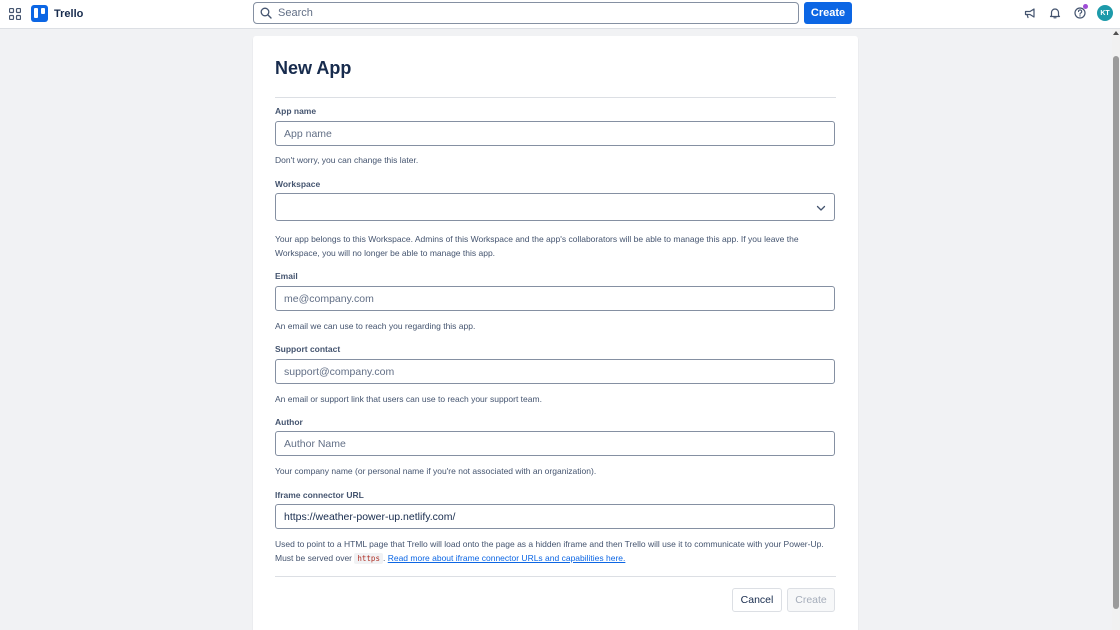 The image size is (1120, 630). What do you see at coordinates (1105, 13) in the screenshot?
I see `avatar: KT` at bounding box center [1105, 13].